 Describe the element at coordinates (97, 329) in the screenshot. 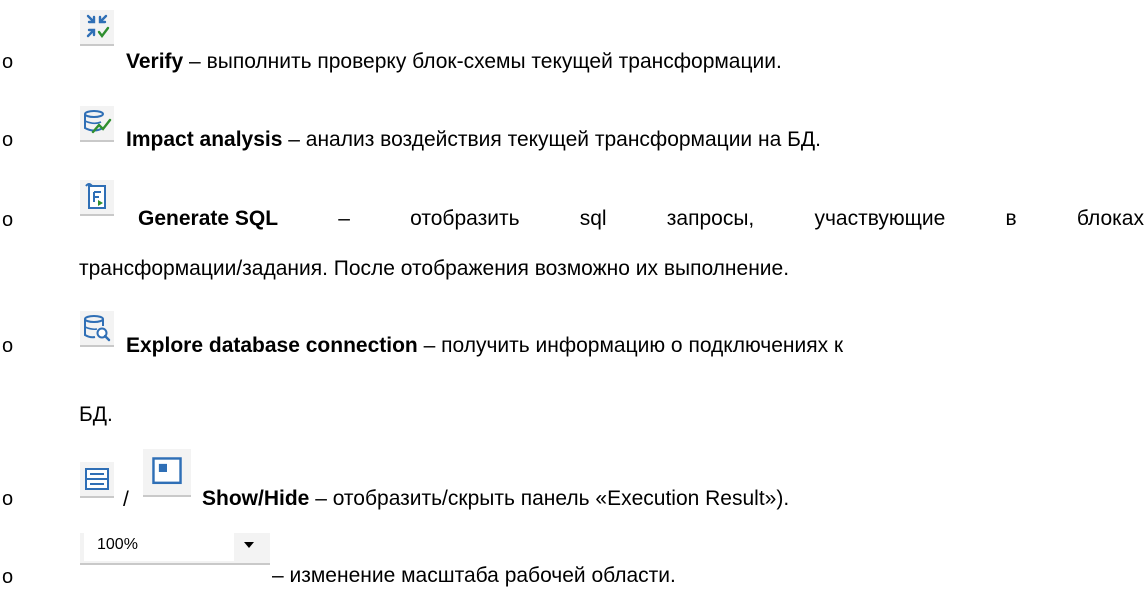

I see `explore-database-icon` at that location.